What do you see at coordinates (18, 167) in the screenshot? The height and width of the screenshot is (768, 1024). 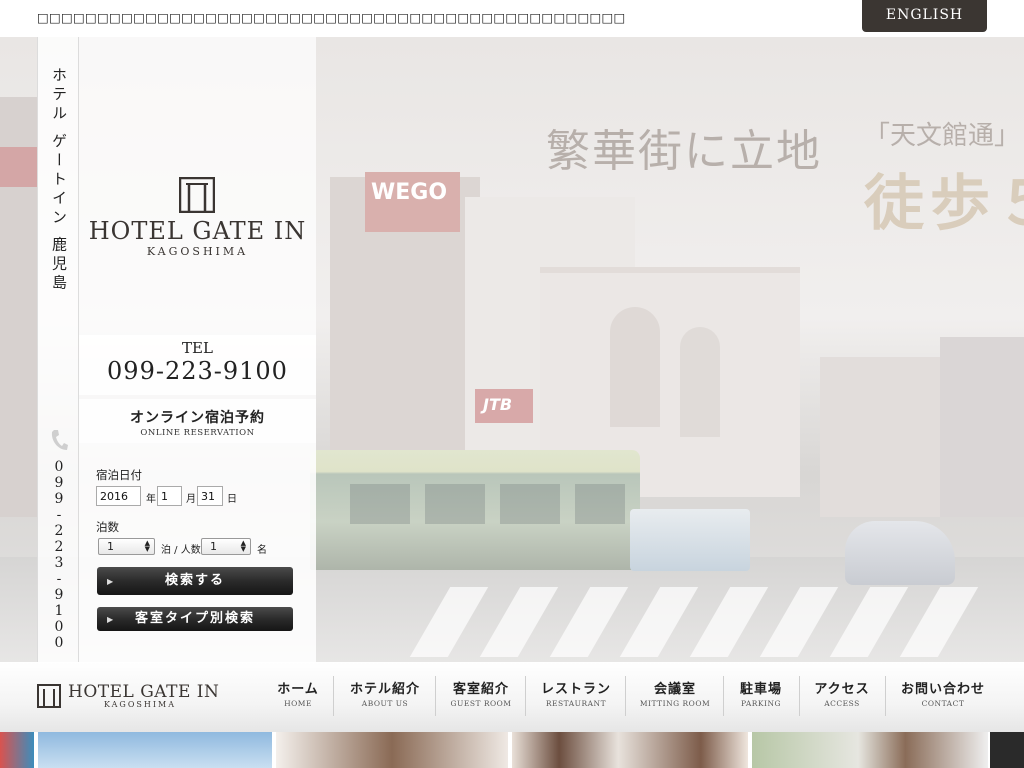 I see `red-sign` at bounding box center [18, 167].